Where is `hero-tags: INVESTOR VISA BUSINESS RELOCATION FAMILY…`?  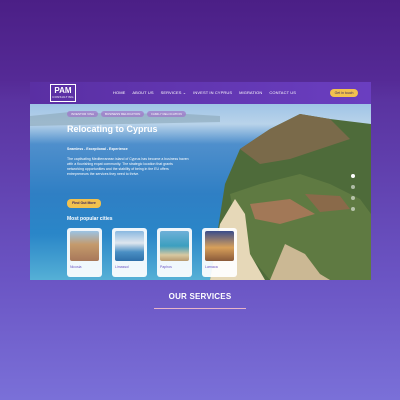 hero-tags: INVESTOR VISA BUSINESS RELOCATION FAMILY… is located at coordinates (126, 114).